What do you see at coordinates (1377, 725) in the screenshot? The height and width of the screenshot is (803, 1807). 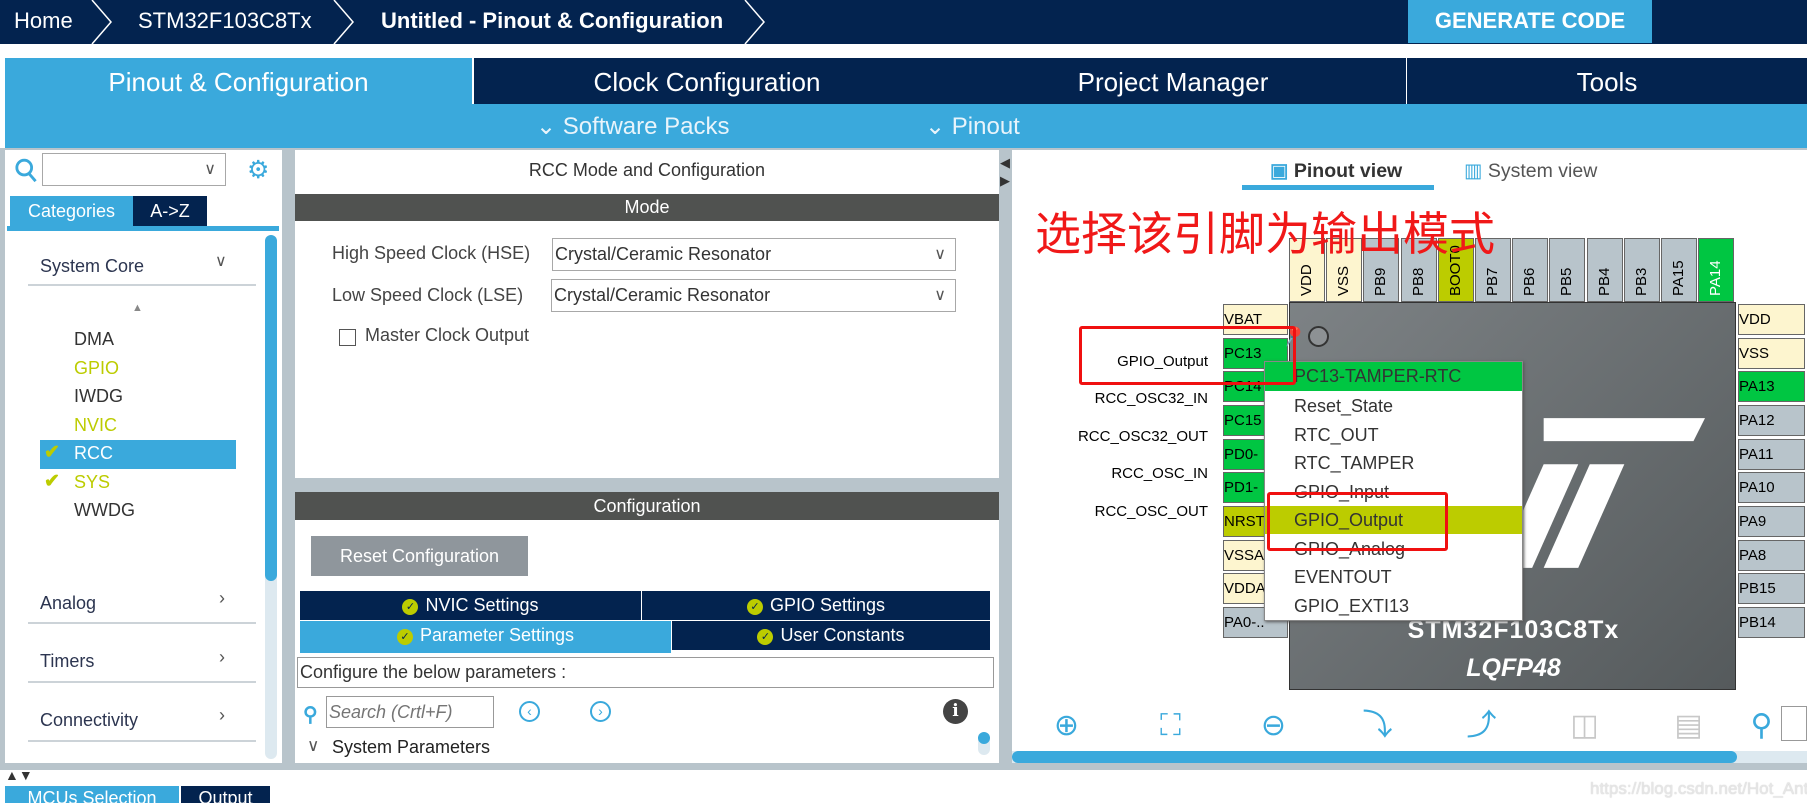 I see `rotate-right-icon: ⤵` at bounding box center [1377, 725].